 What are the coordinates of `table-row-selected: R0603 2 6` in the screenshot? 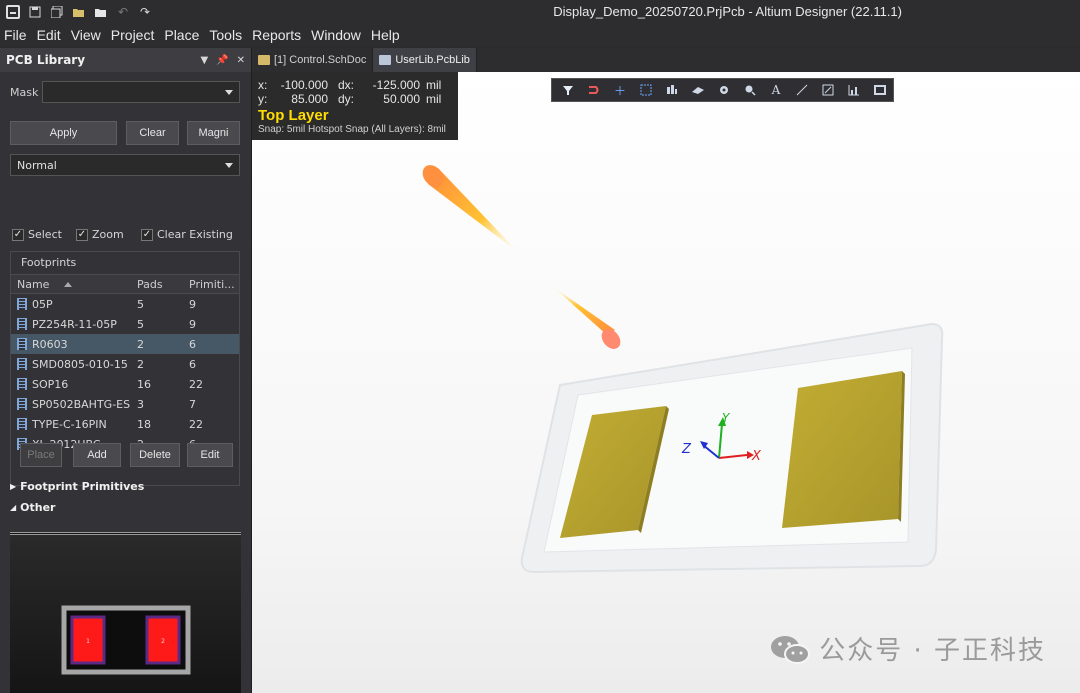 It's located at (125, 344).